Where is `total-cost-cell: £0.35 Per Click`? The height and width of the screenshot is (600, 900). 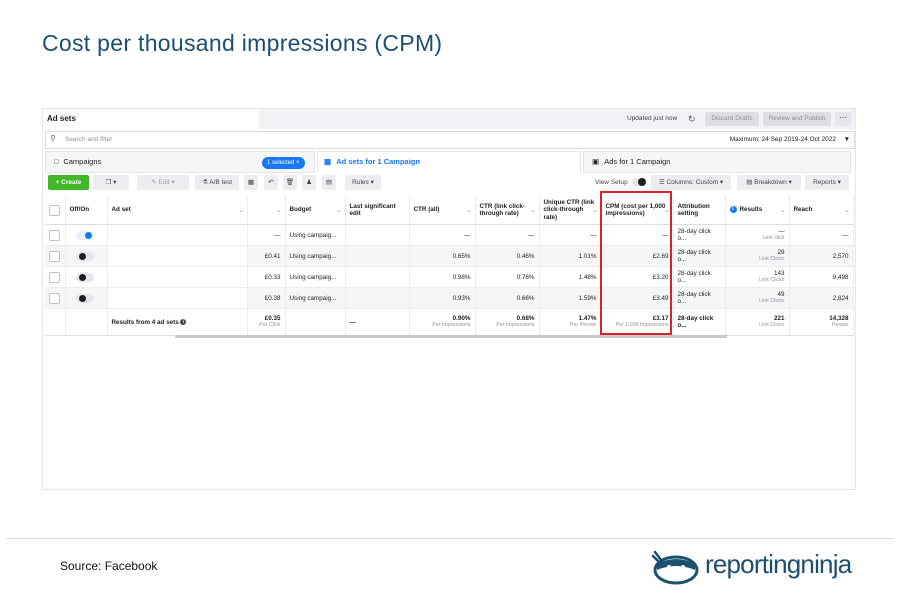
total-cost-cell: £0.35 Per Click is located at coordinates (266, 322).